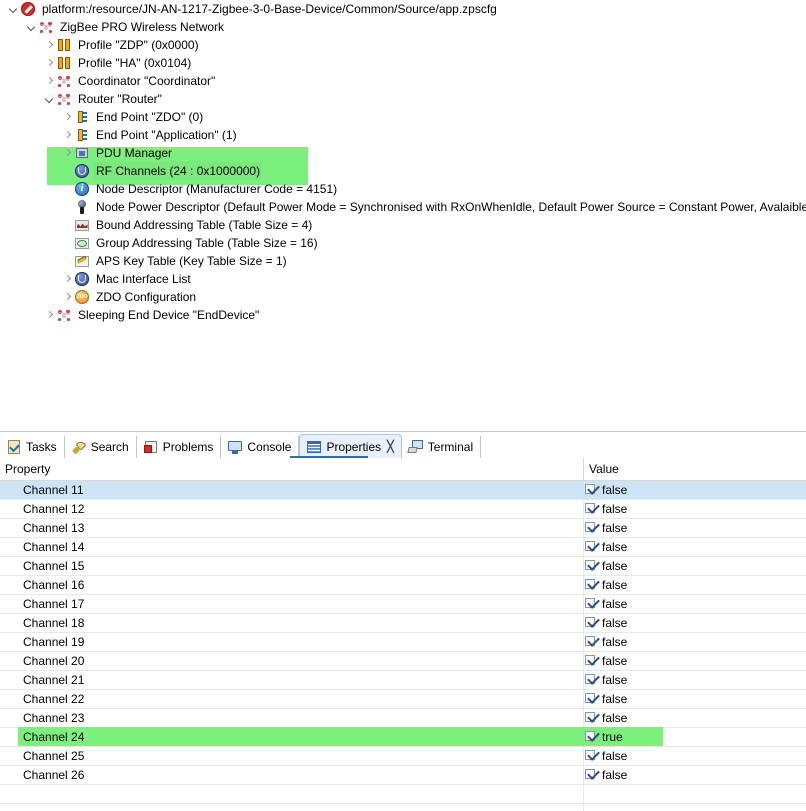 The height and width of the screenshot is (811, 806). What do you see at coordinates (403, 756) in the screenshot?
I see `table-row: Channel 25 false` at bounding box center [403, 756].